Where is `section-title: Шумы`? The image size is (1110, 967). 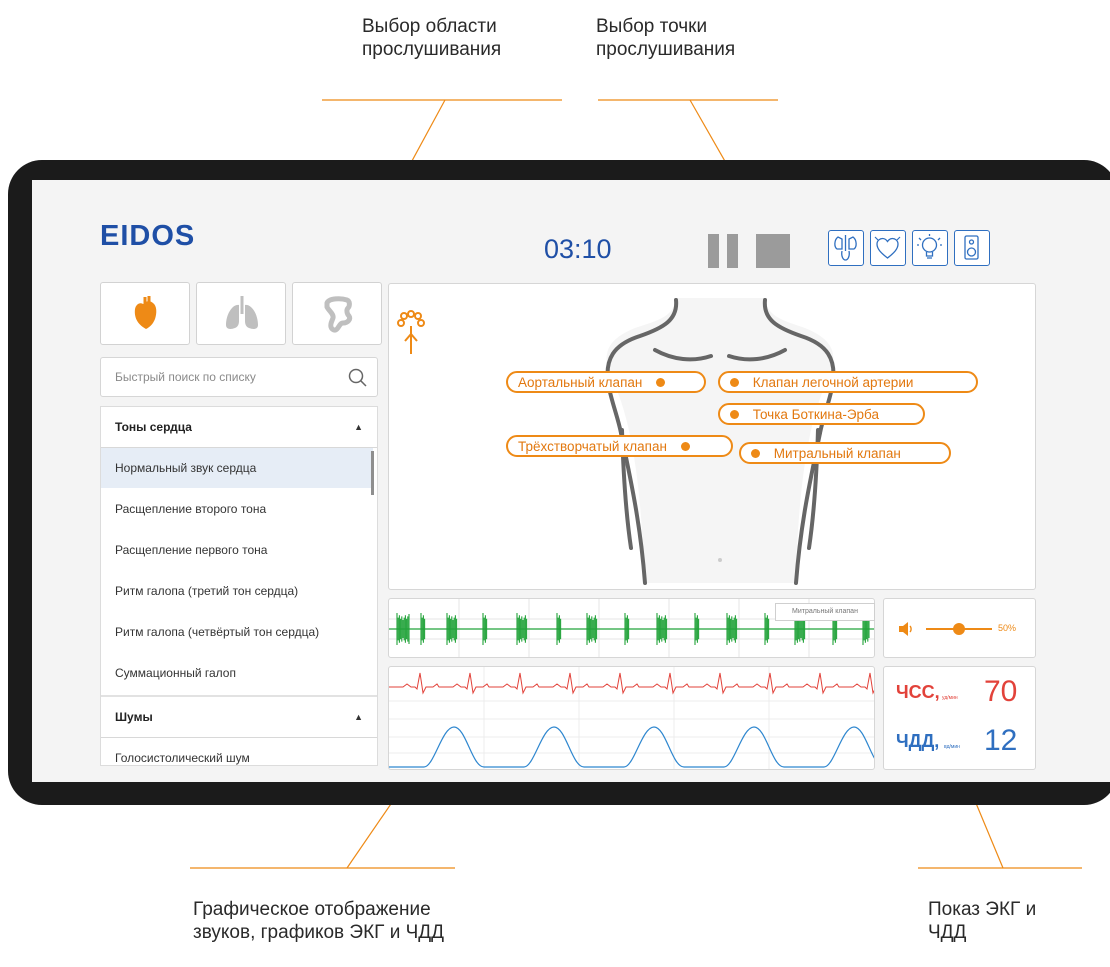 section-title: Шумы is located at coordinates (134, 717).